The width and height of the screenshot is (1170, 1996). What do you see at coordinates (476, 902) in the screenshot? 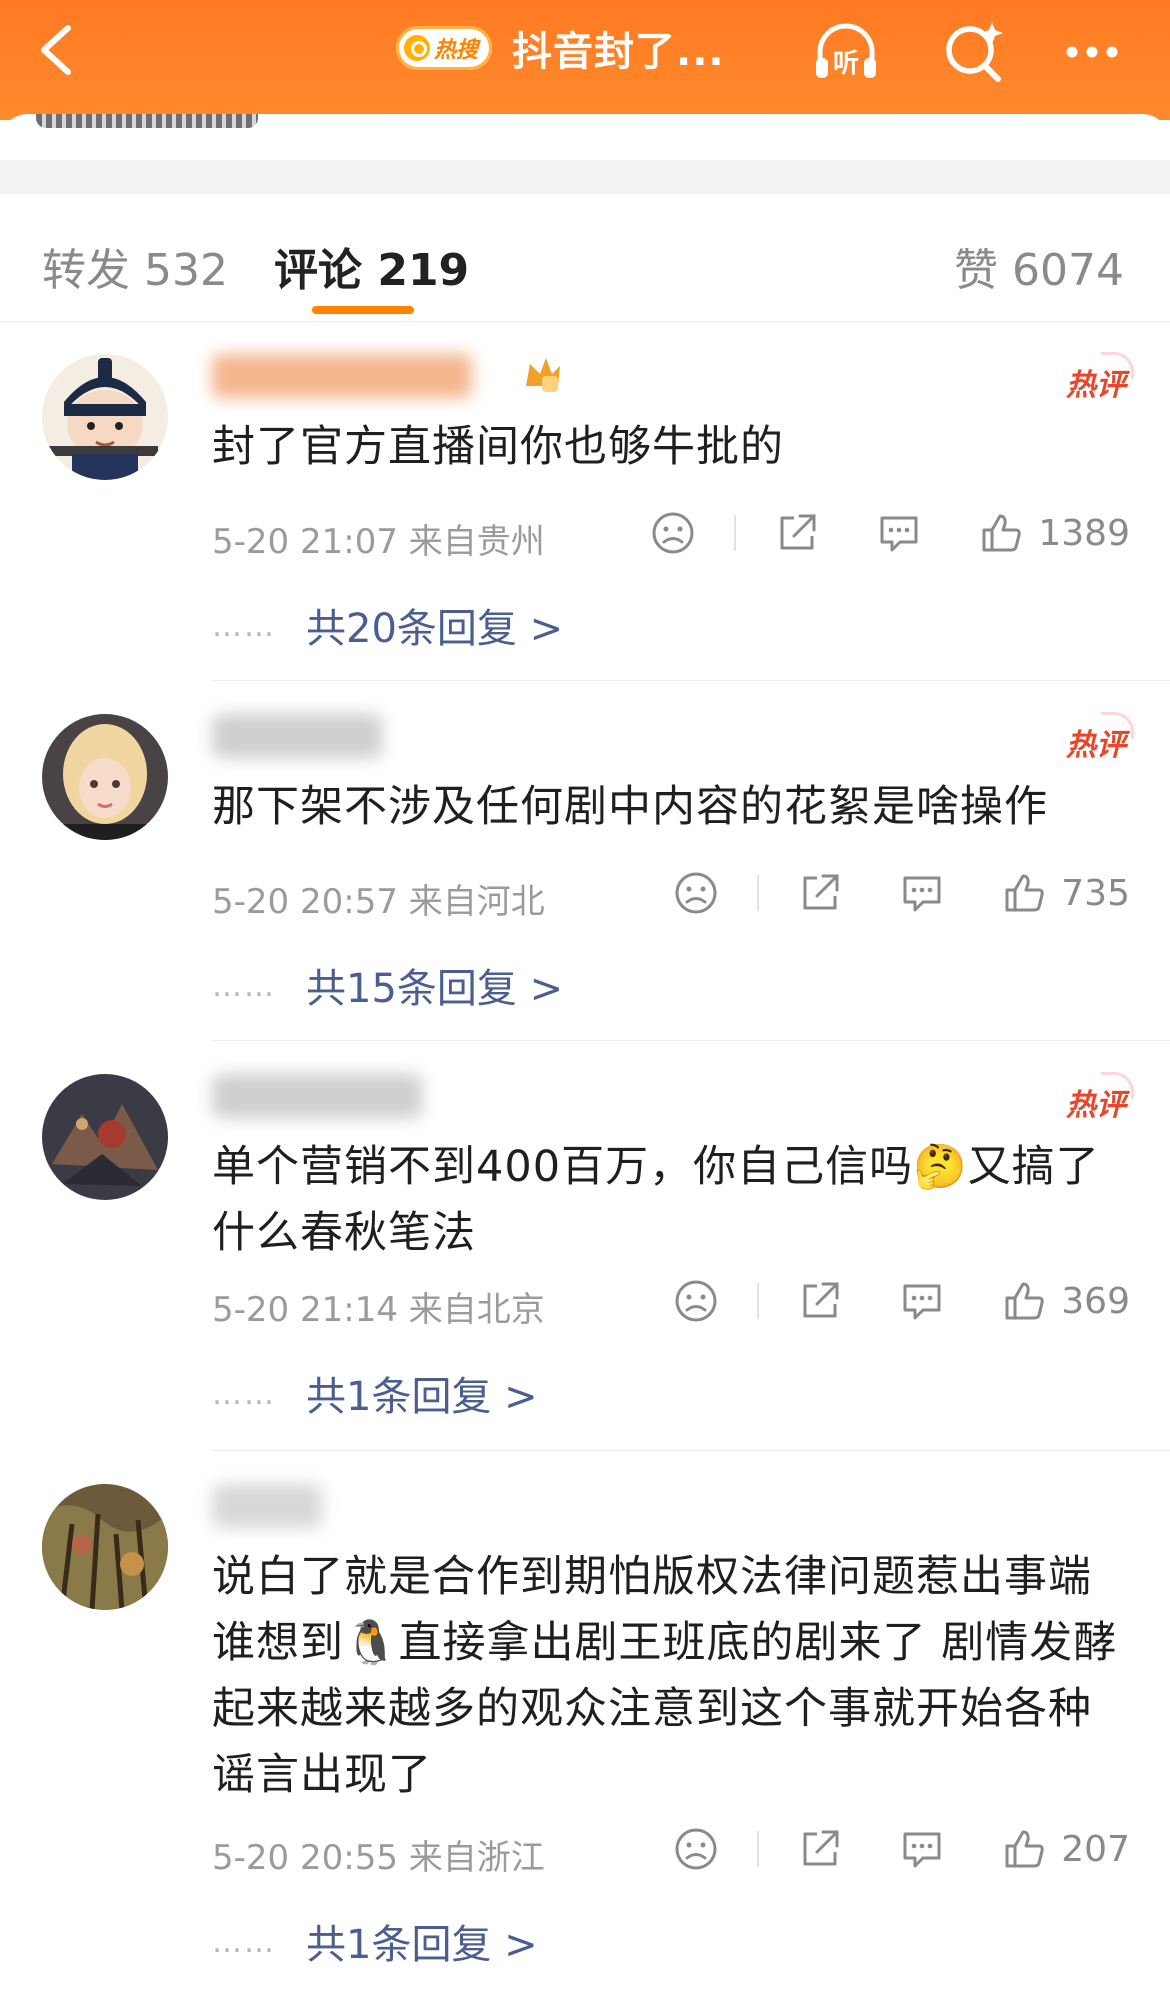
I see `comment-location: 来自河北` at bounding box center [476, 902].